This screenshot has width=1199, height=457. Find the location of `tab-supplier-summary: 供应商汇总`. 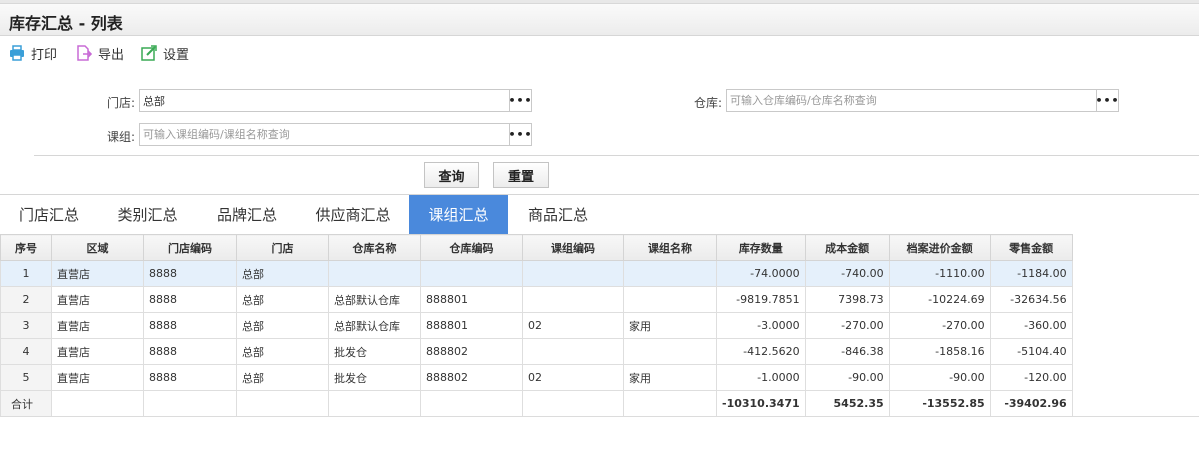

tab-supplier-summary: 供应商汇总 is located at coordinates (353, 214).